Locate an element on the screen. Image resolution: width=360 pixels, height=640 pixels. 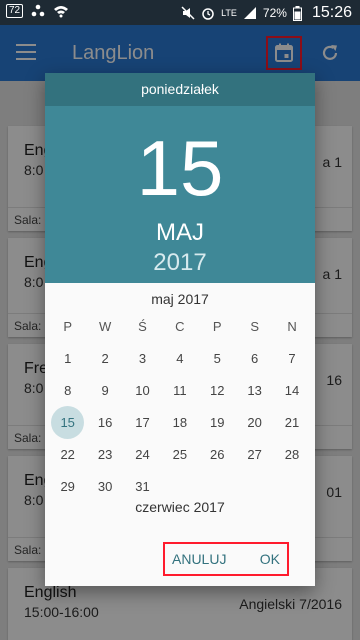
calendar-day-label: 6 is located at coordinates (255, 358).